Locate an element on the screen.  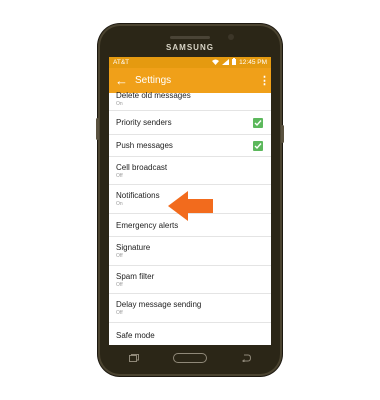
settings-item-title: Delete old messages is located at coordinates (153, 95).